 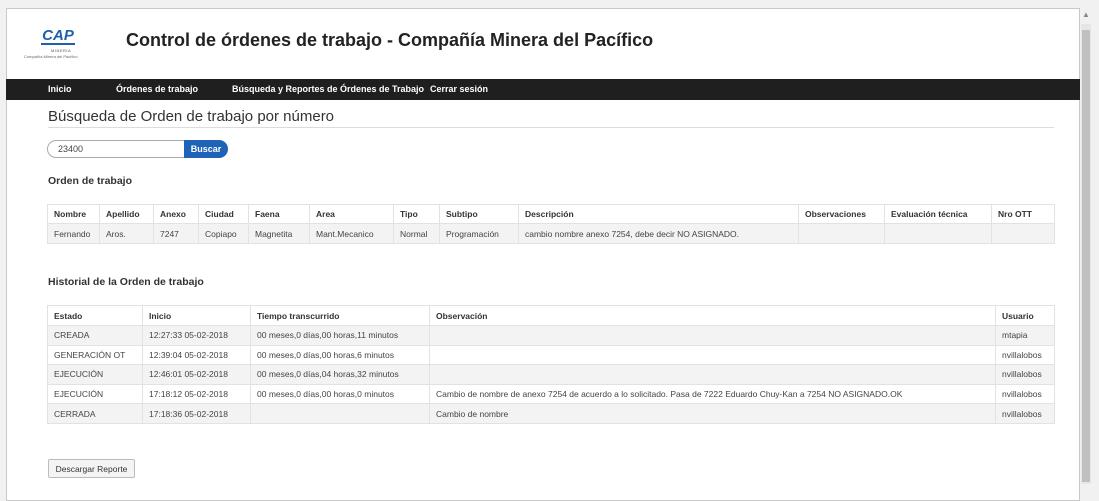 What do you see at coordinates (95, 355) in the screenshot?
I see `cell-estado: GENERACIÓN OT` at bounding box center [95, 355].